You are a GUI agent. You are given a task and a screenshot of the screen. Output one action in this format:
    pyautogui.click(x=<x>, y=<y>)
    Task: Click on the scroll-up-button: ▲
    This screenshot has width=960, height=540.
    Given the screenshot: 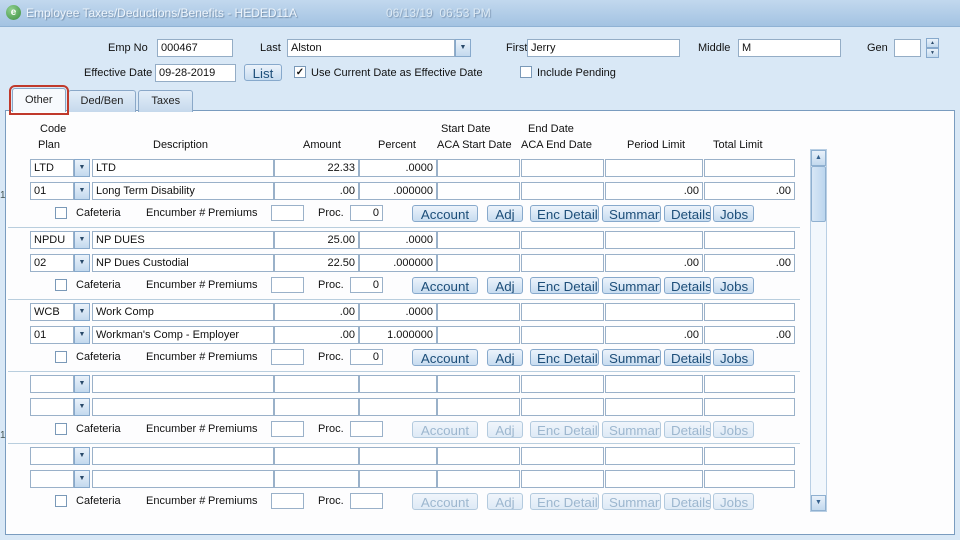 What is the action you would take?
    pyautogui.click(x=818, y=158)
    